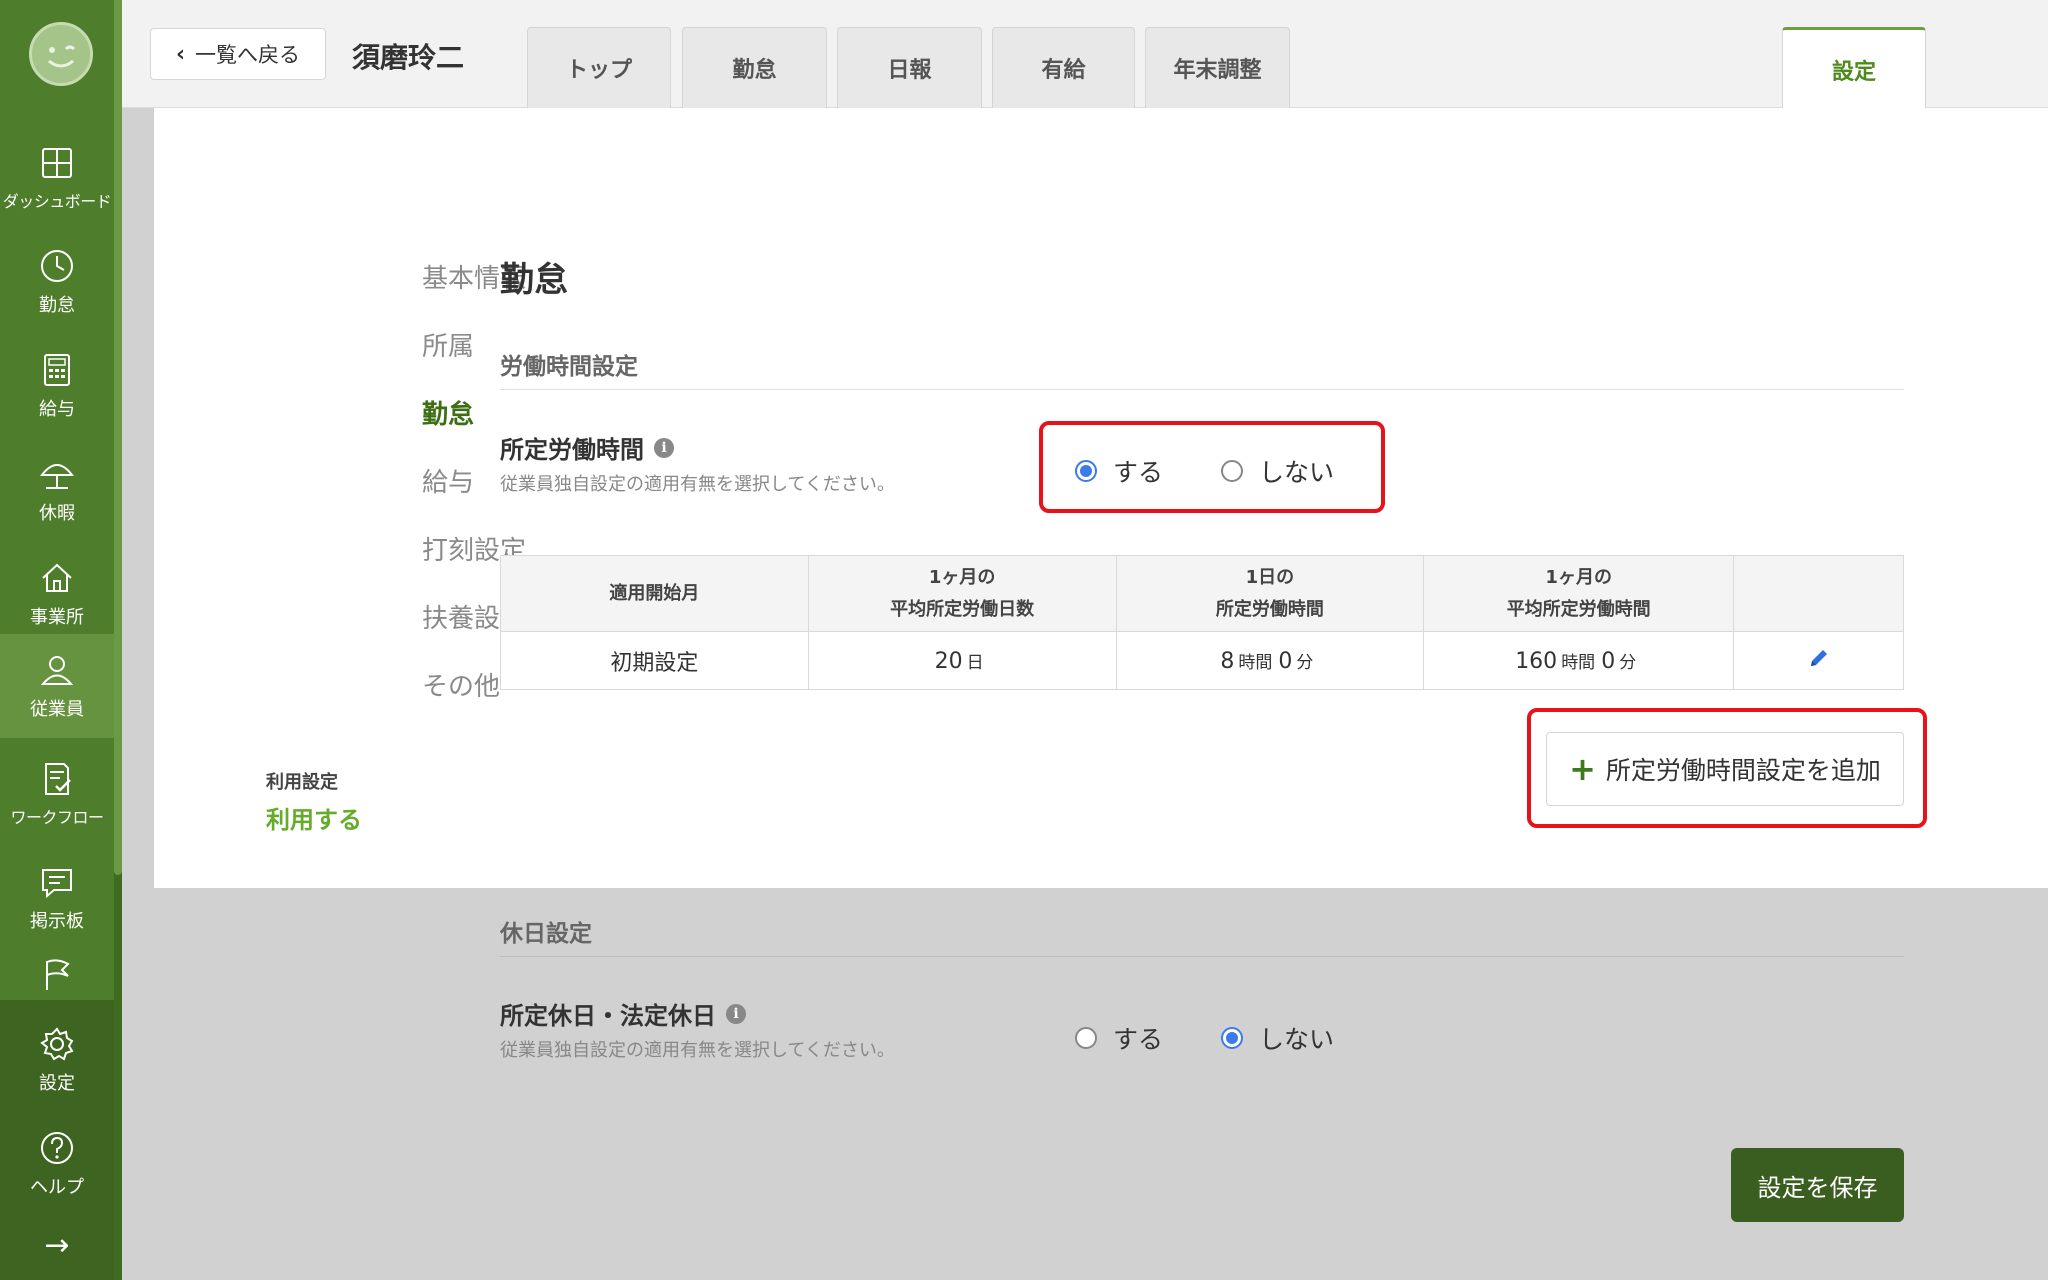  What do you see at coordinates (314, 820) in the screenshot?
I see `usage-setting-value: 利用する` at bounding box center [314, 820].